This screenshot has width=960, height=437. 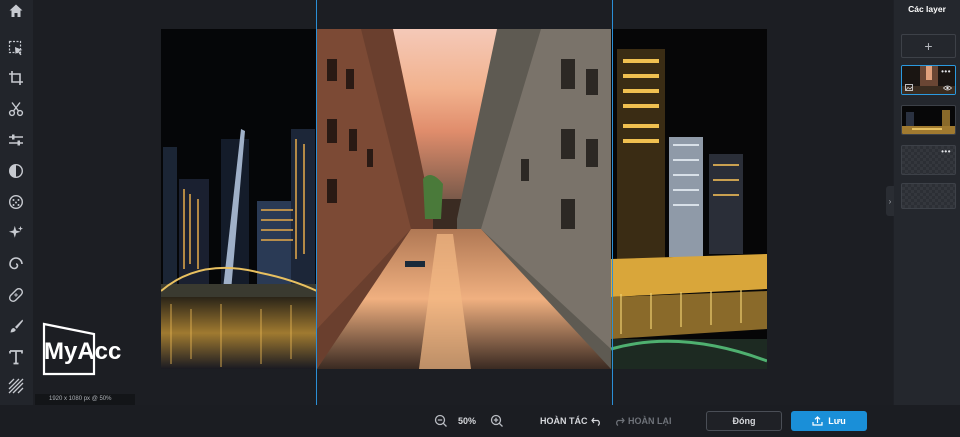 I want to click on save-button: Lưu, so click(x=829, y=421).